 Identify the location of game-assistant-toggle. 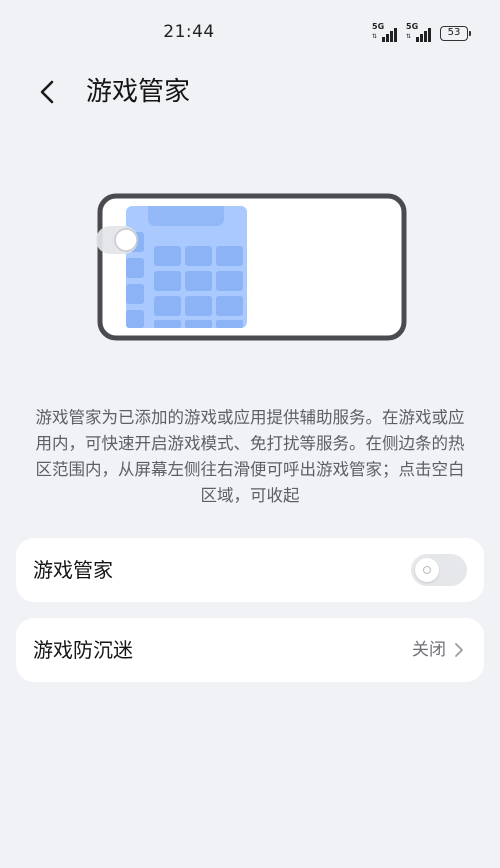
(439, 570).